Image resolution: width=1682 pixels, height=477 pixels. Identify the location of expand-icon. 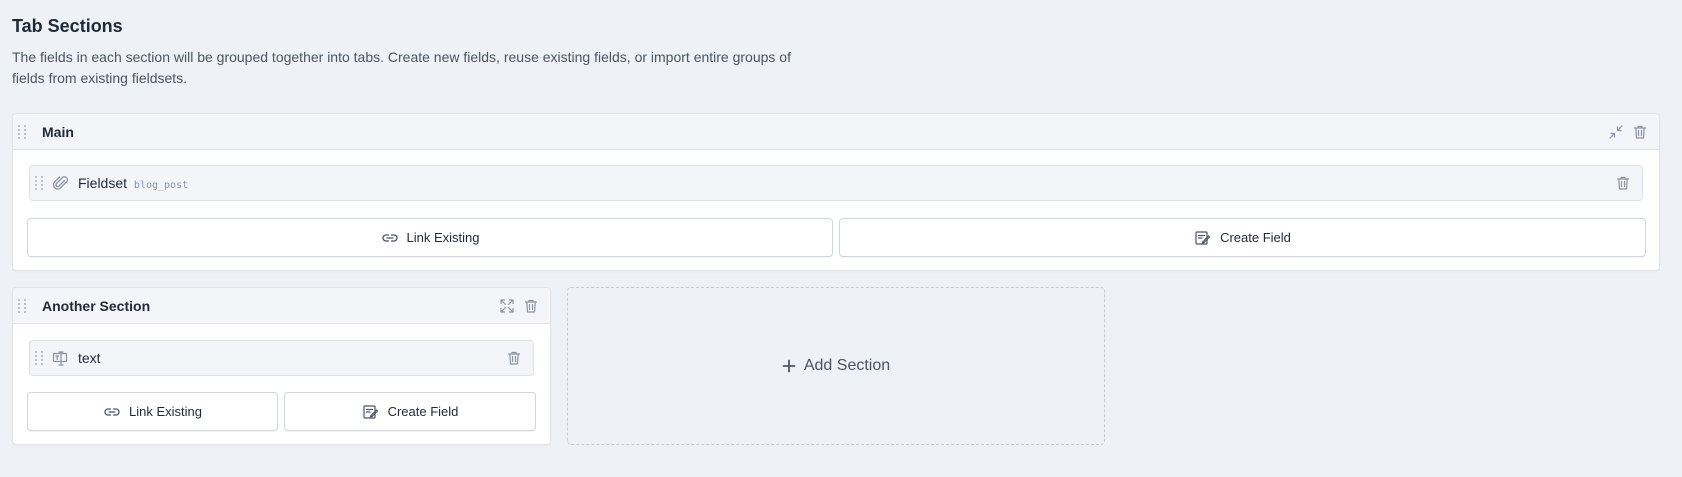
(507, 306).